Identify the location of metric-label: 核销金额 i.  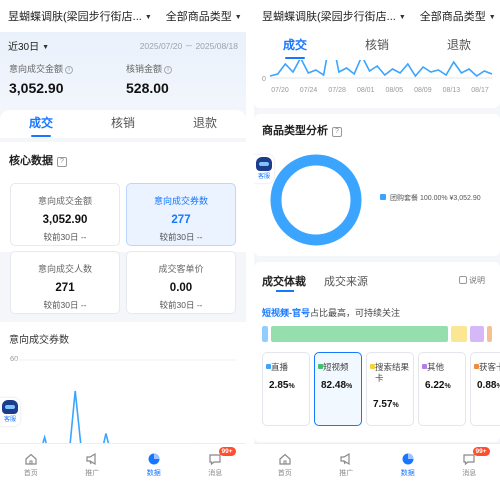
(149, 68).